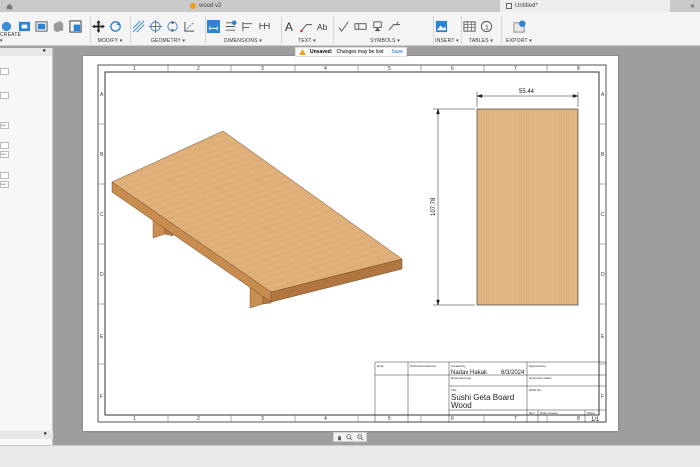 The height and width of the screenshot is (467, 700). I want to click on balloon-icon: 1, so click(486, 26).